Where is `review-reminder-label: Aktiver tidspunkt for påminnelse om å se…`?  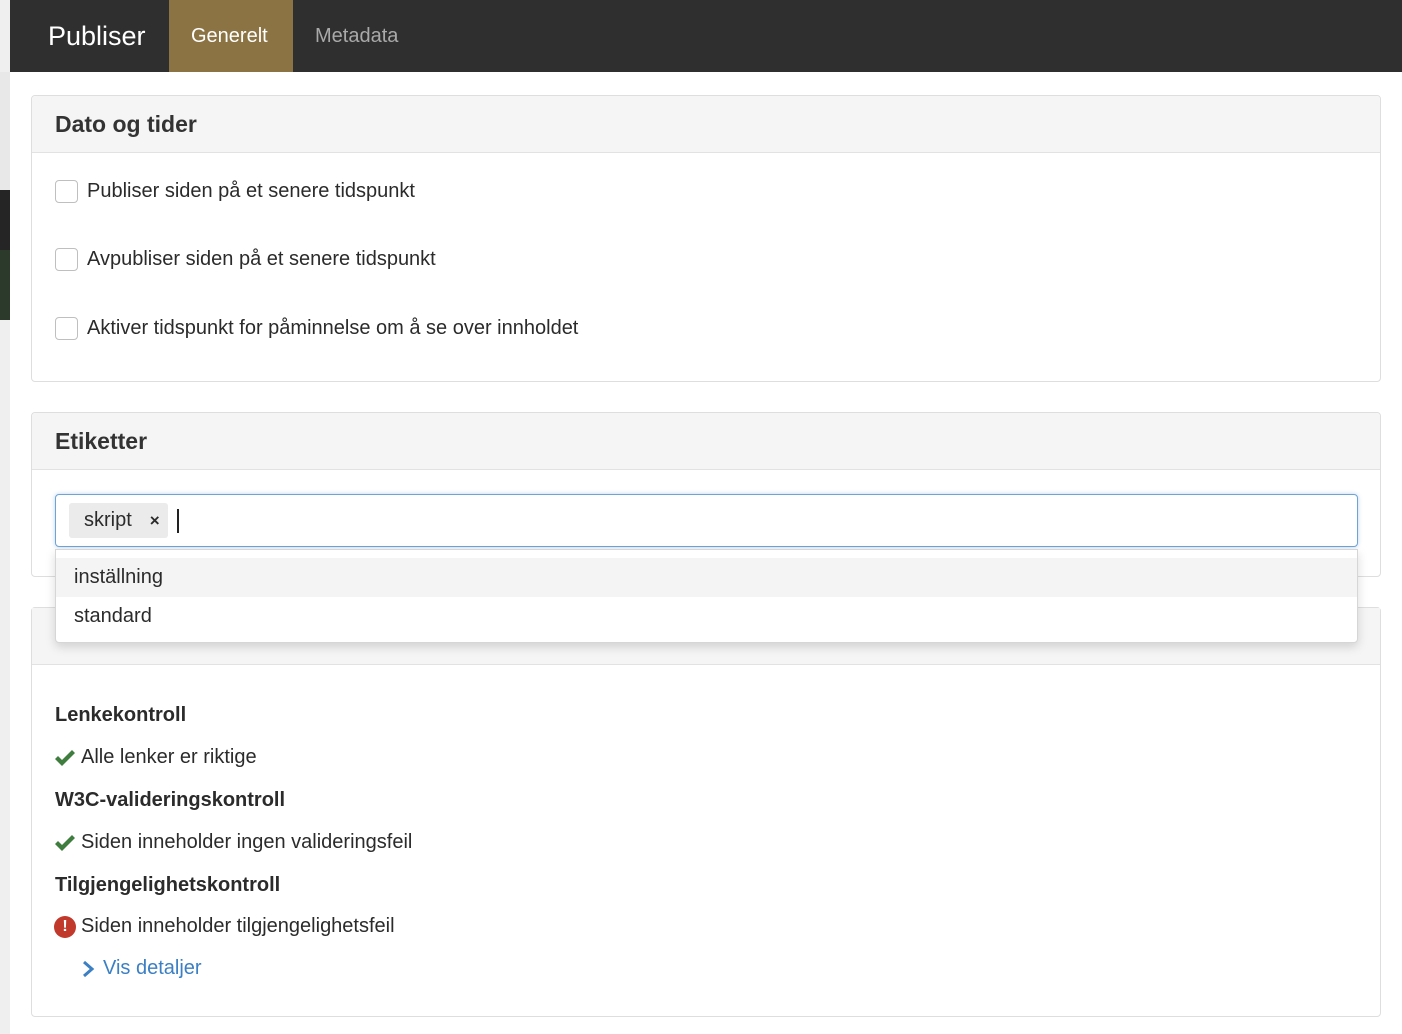 review-reminder-label: Aktiver tidspunkt for påminnelse om å se… is located at coordinates (333, 327).